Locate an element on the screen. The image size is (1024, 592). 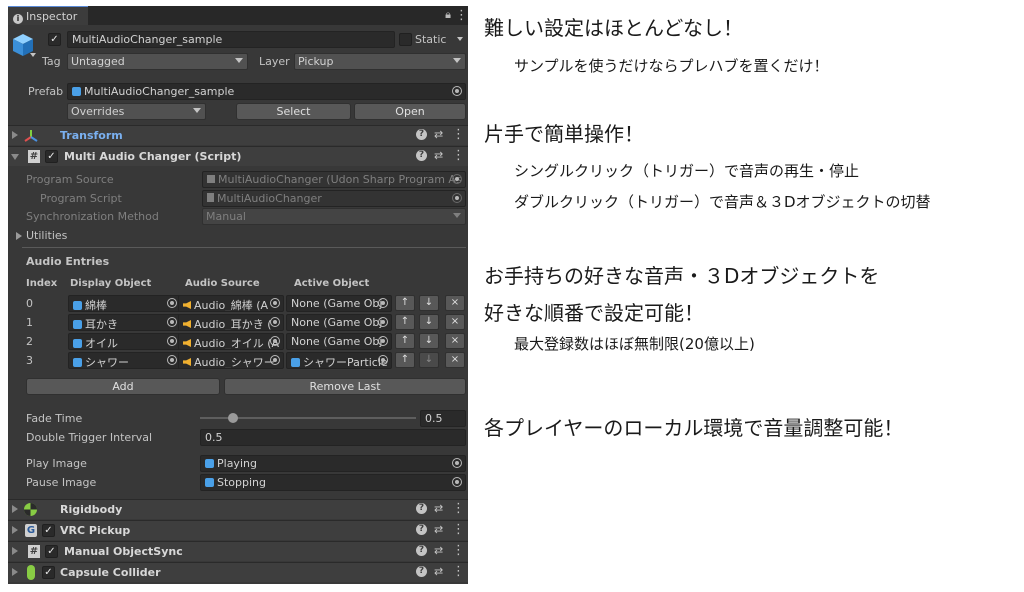
double-trigger-field: 0.5 is located at coordinates (333, 437).